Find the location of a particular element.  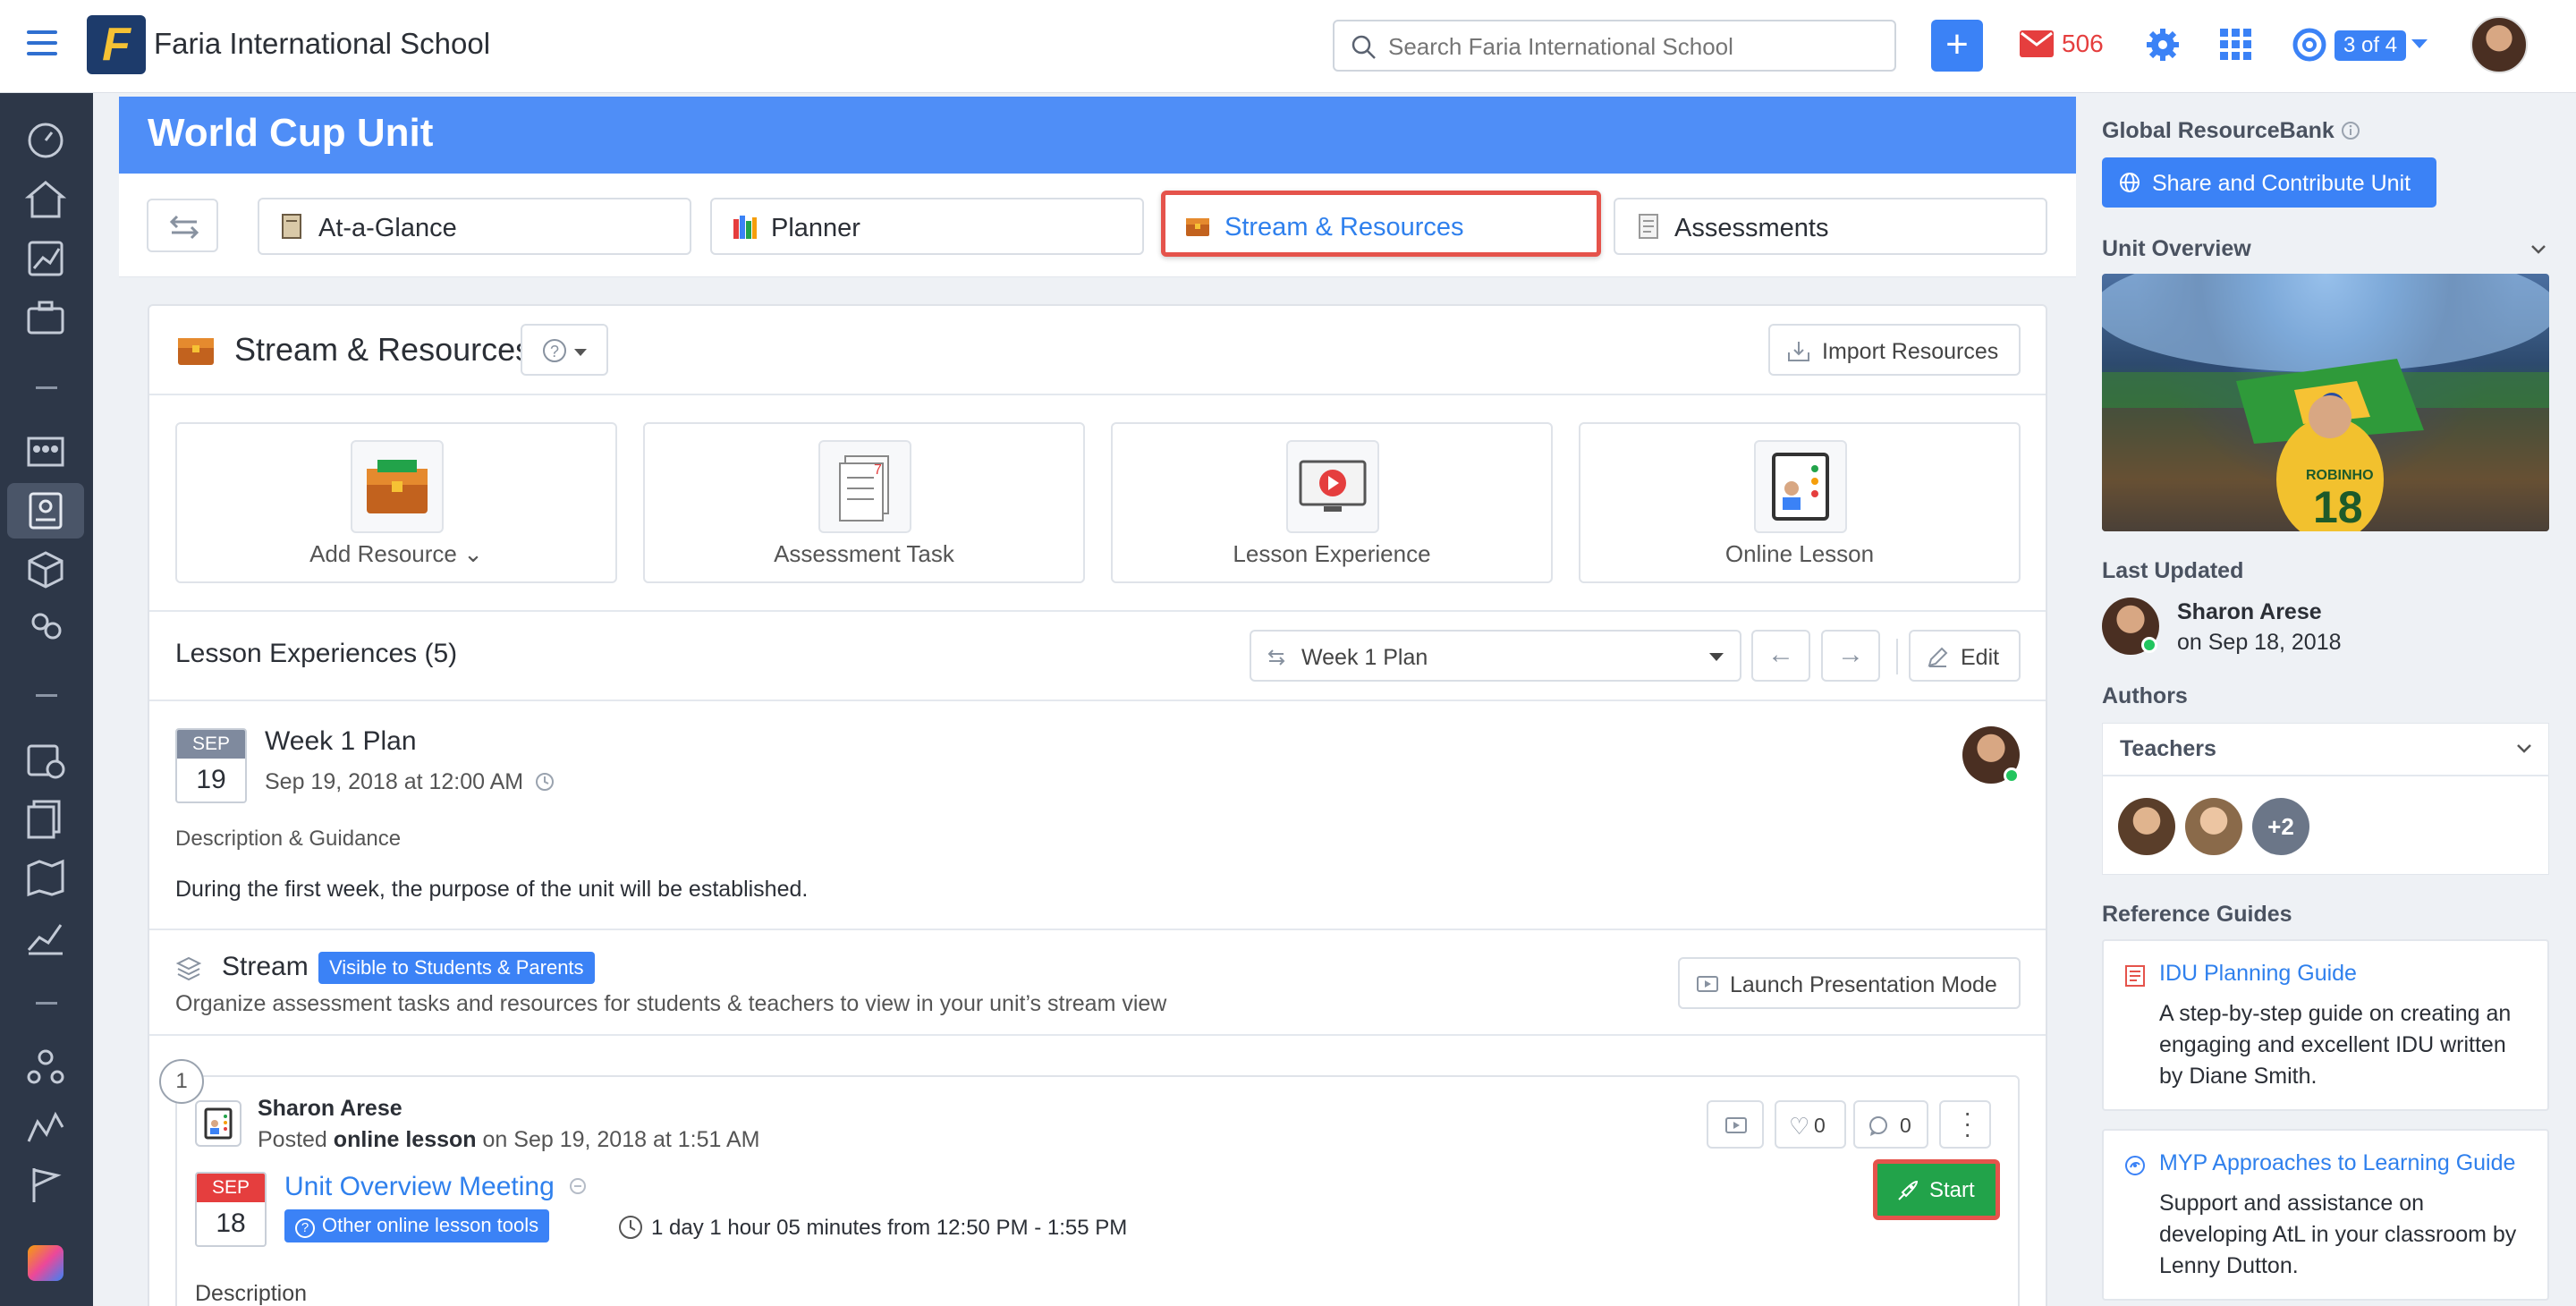

add-button: + is located at coordinates (1957, 46).